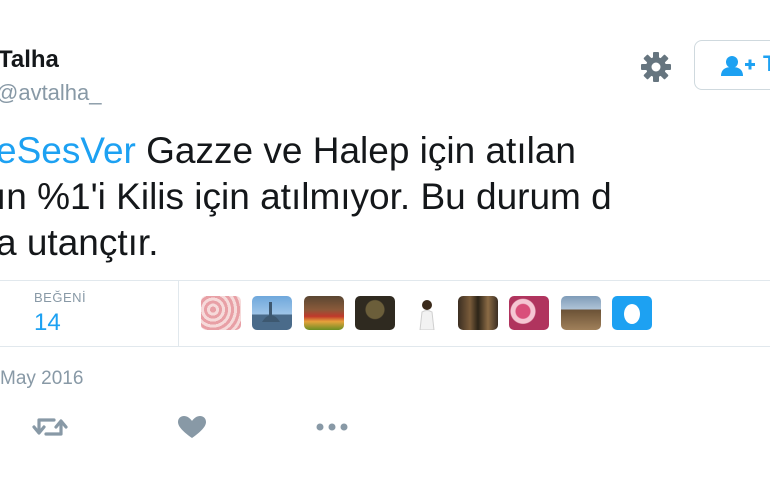 The width and height of the screenshot is (770, 485). I want to click on display-name: Talha, so click(29, 60).